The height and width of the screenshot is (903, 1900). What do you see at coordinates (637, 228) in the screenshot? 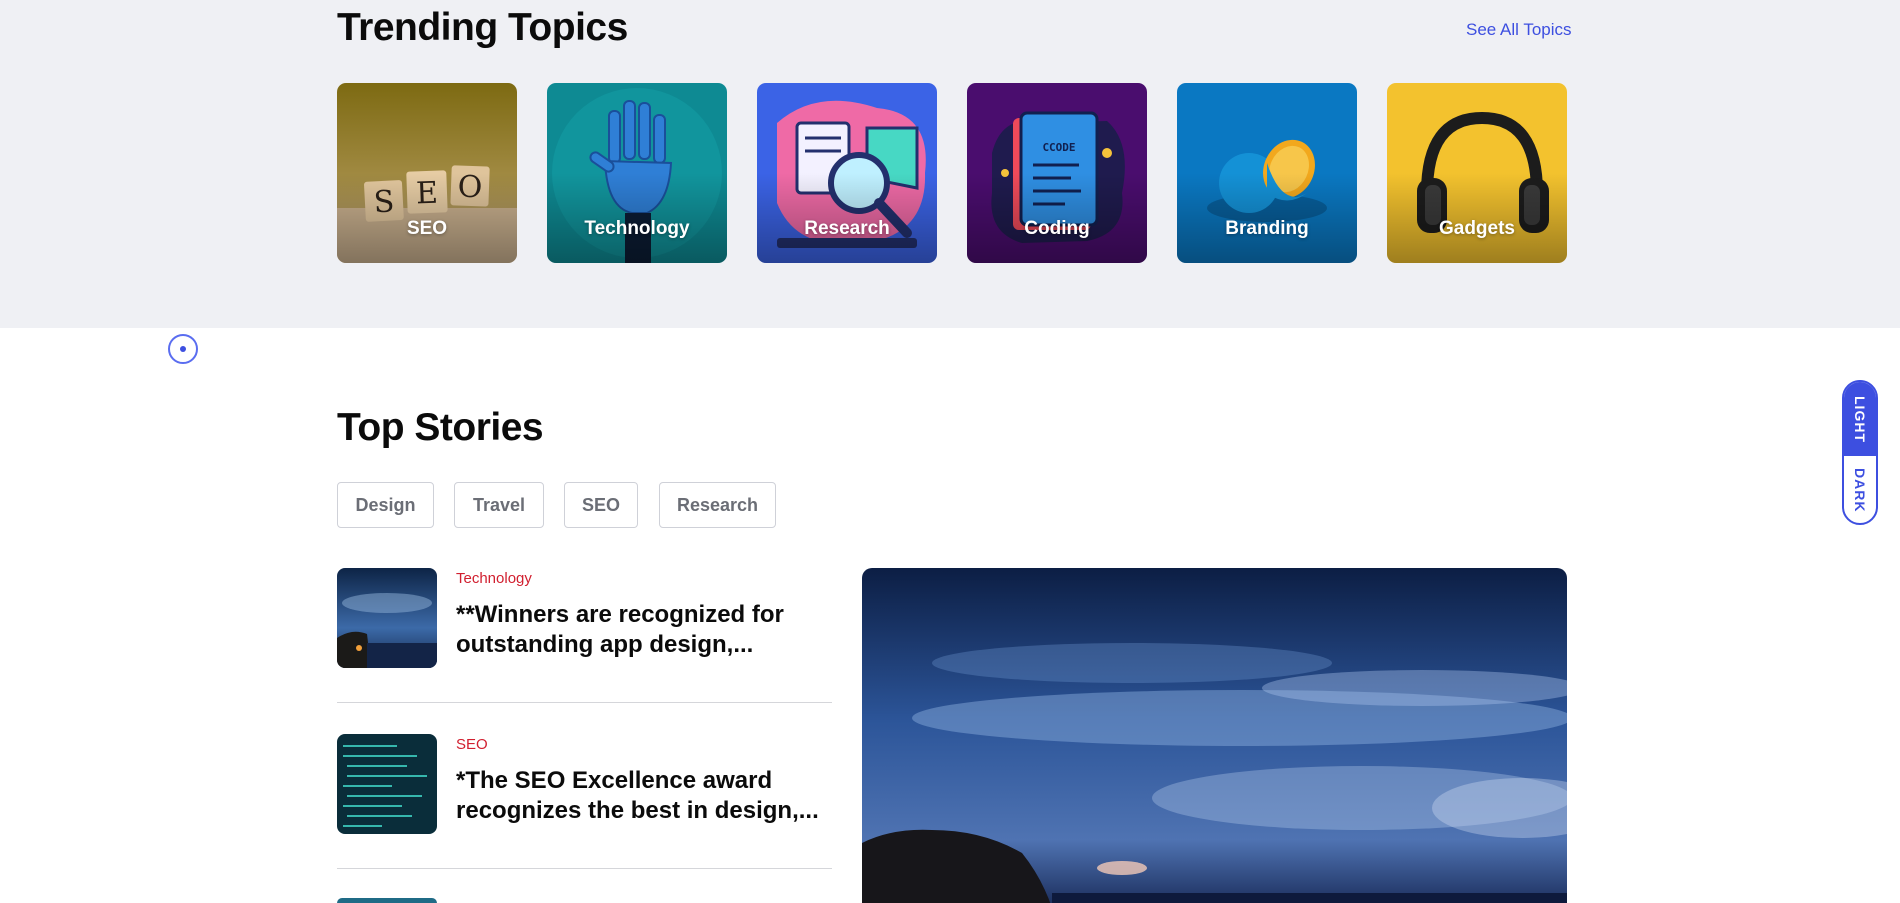
I see `topic-label-technology: Technology` at bounding box center [637, 228].